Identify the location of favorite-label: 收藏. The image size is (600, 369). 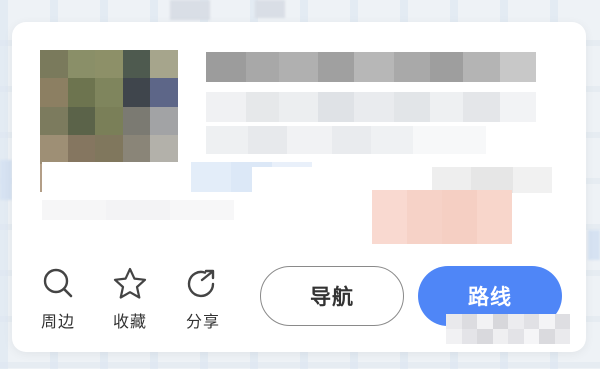
(129, 321).